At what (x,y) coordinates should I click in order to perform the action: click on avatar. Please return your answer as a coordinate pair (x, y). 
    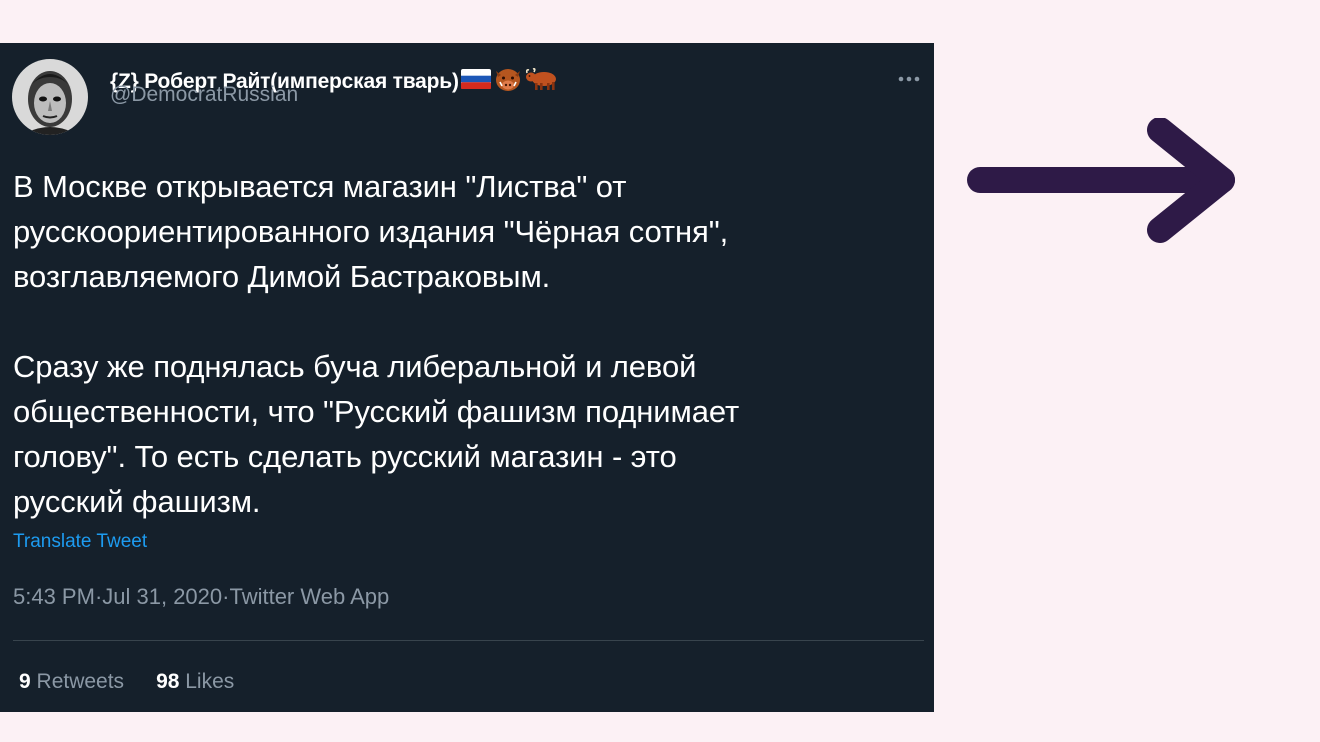
    Looking at the image, I should click on (50, 97).